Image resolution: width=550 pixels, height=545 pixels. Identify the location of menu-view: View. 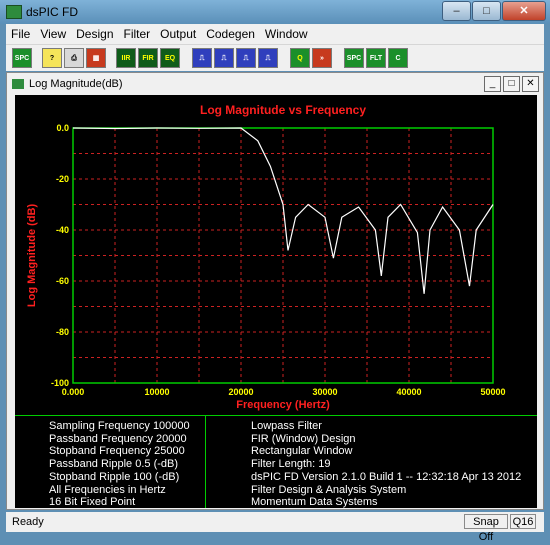
(53, 34).